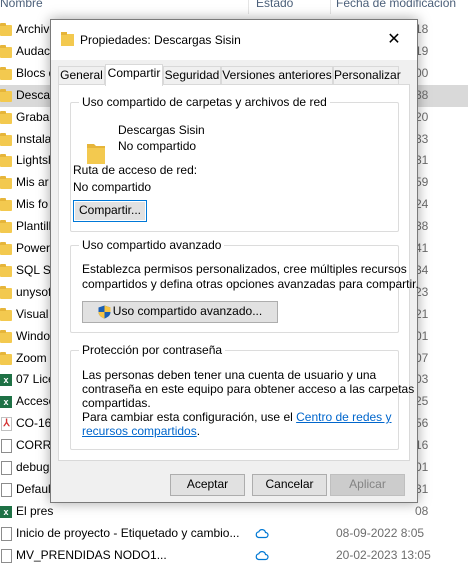  Describe the element at coordinates (134, 75) in the screenshot. I see `tab-compartir: Compartir` at that location.